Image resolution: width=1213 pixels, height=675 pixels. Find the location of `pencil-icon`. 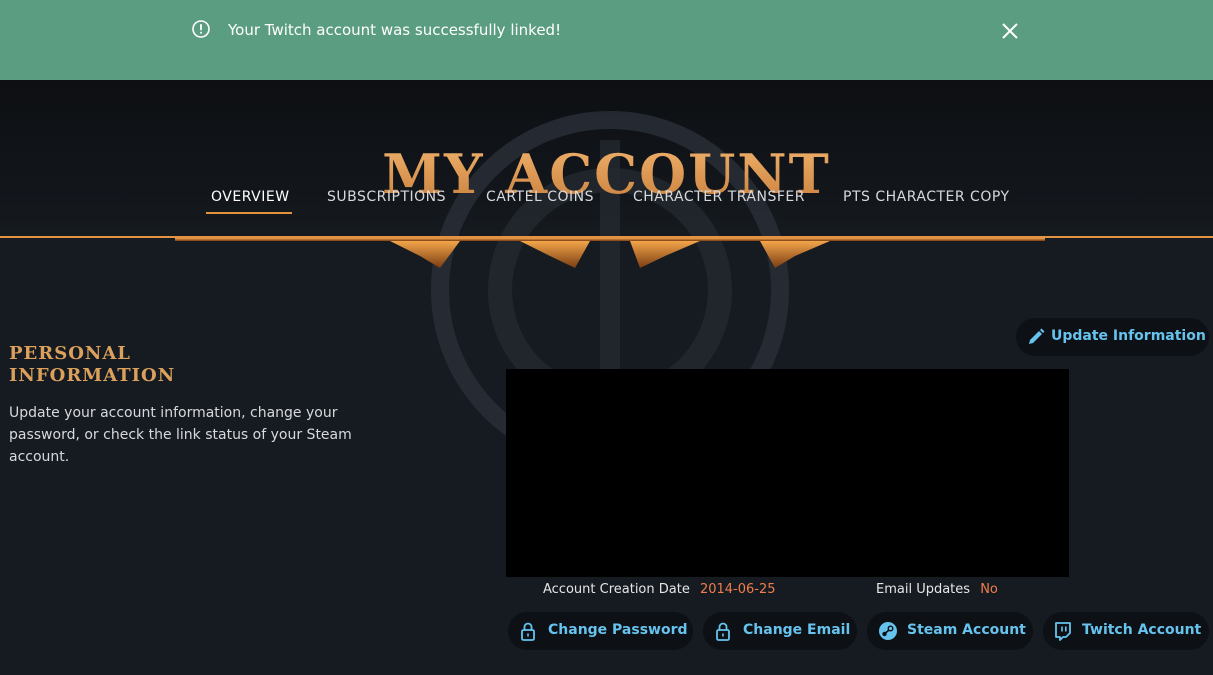

pencil-icon is located at coordinates (1037, 336).